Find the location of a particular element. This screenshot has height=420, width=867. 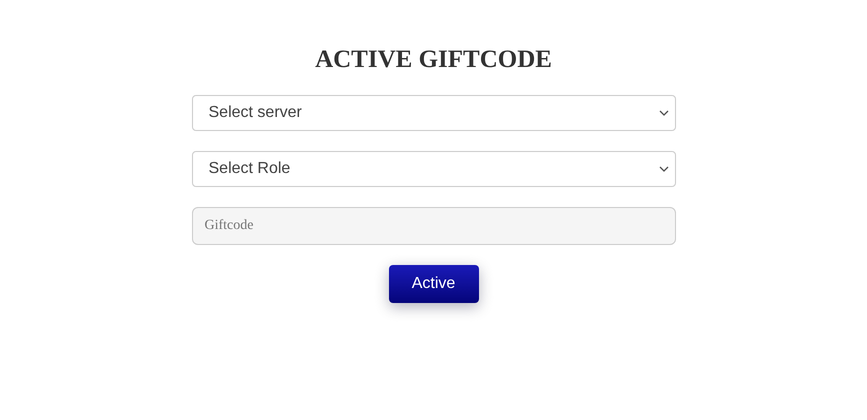

giftcode-input: Giftcode is located at coordinates (434, 226).